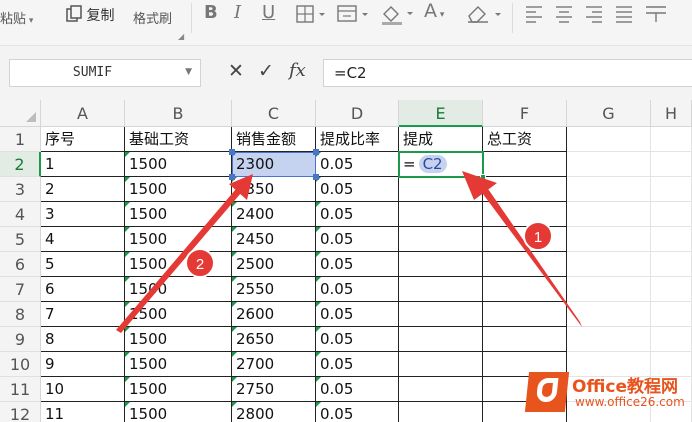  What do you see at coordinates (625, 387) in the screenshot?
I see `logo-title: Office教程网` at bounding box center [625, 387].